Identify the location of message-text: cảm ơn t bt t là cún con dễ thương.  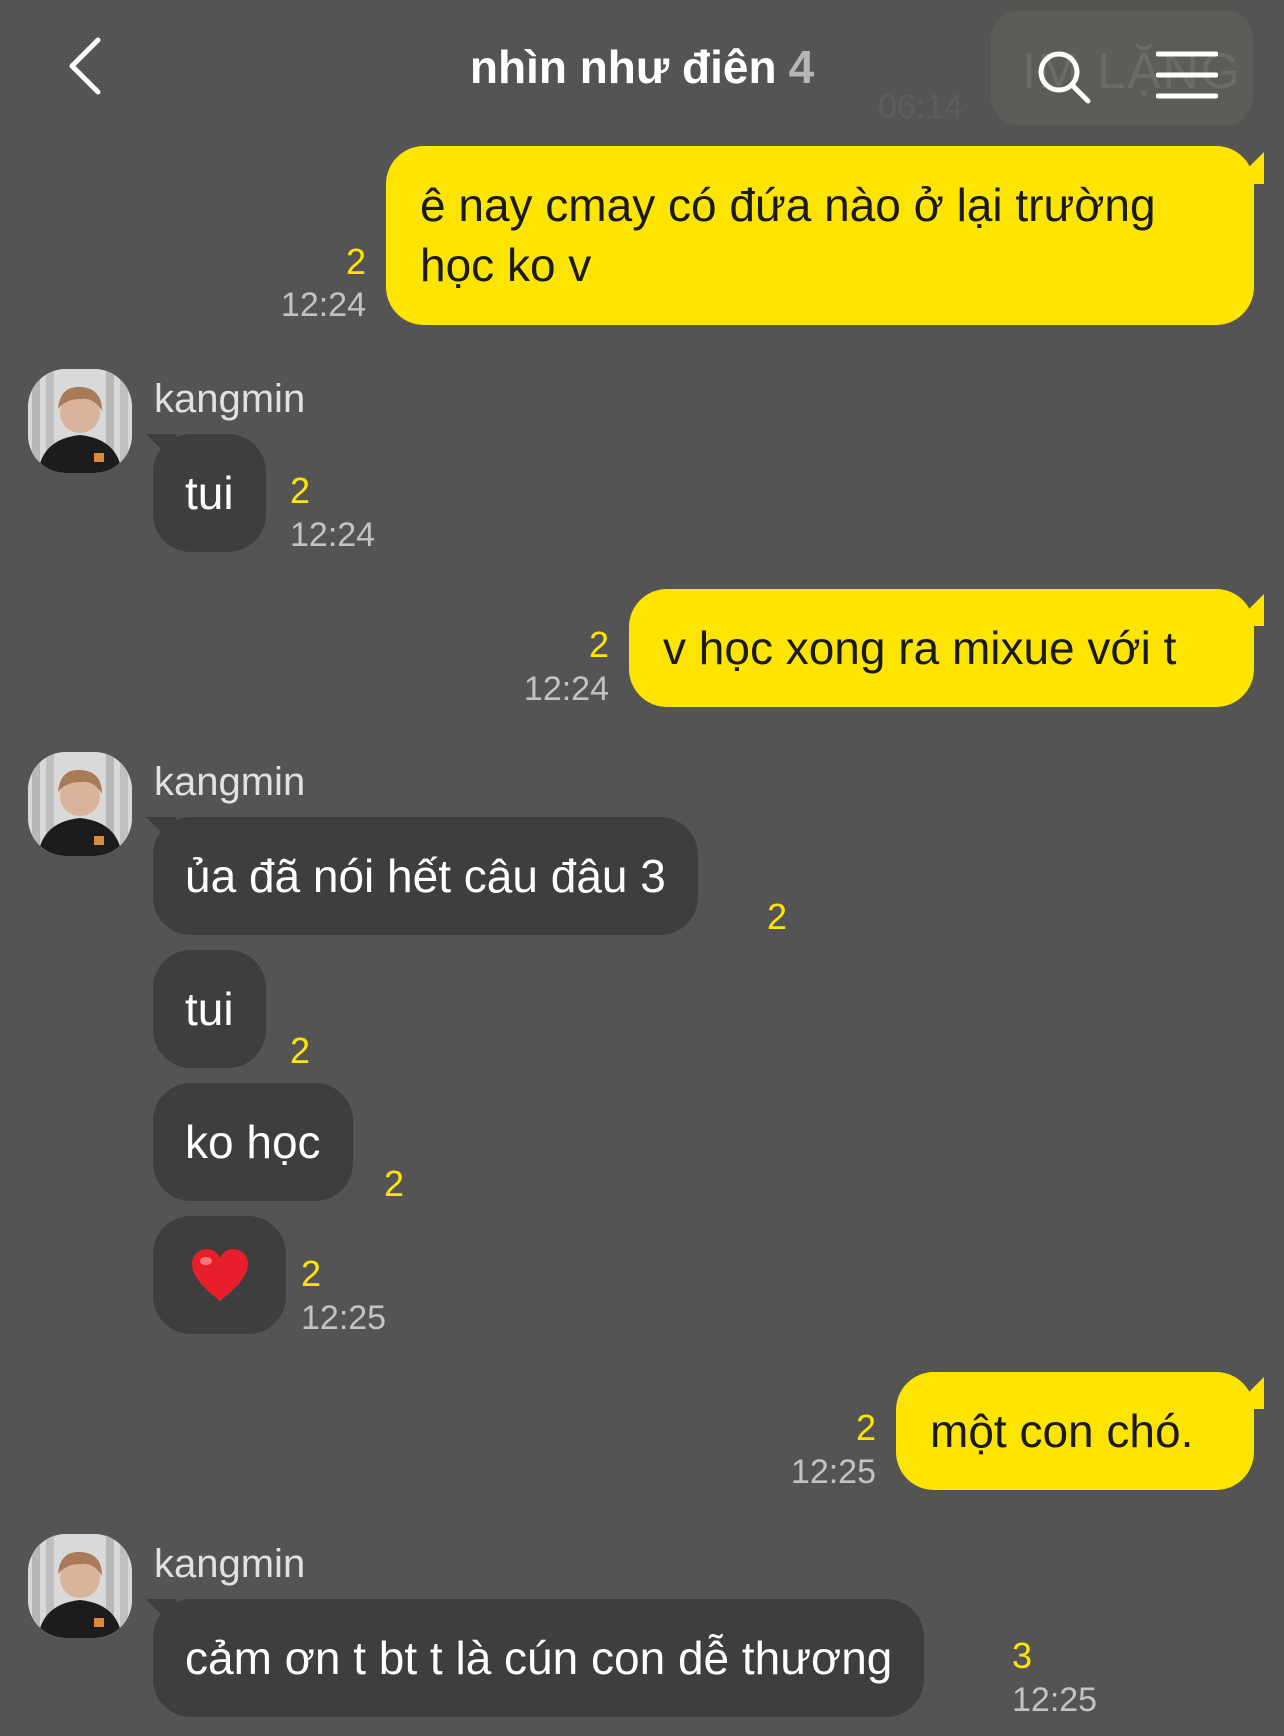
(539, 1658).